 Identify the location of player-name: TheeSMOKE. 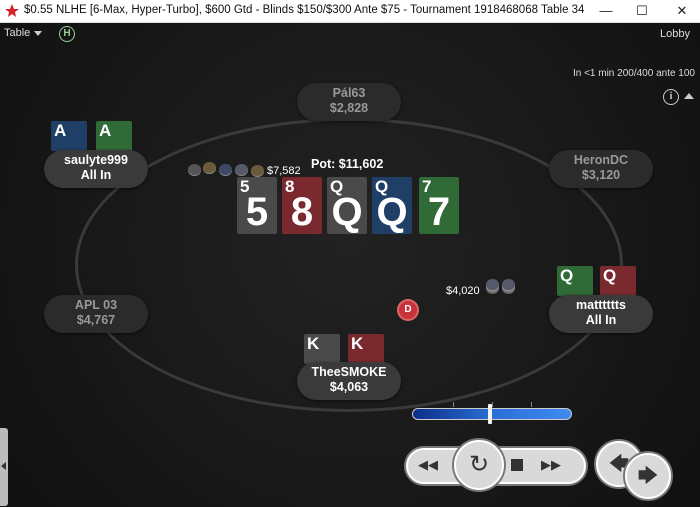
(349, 372).